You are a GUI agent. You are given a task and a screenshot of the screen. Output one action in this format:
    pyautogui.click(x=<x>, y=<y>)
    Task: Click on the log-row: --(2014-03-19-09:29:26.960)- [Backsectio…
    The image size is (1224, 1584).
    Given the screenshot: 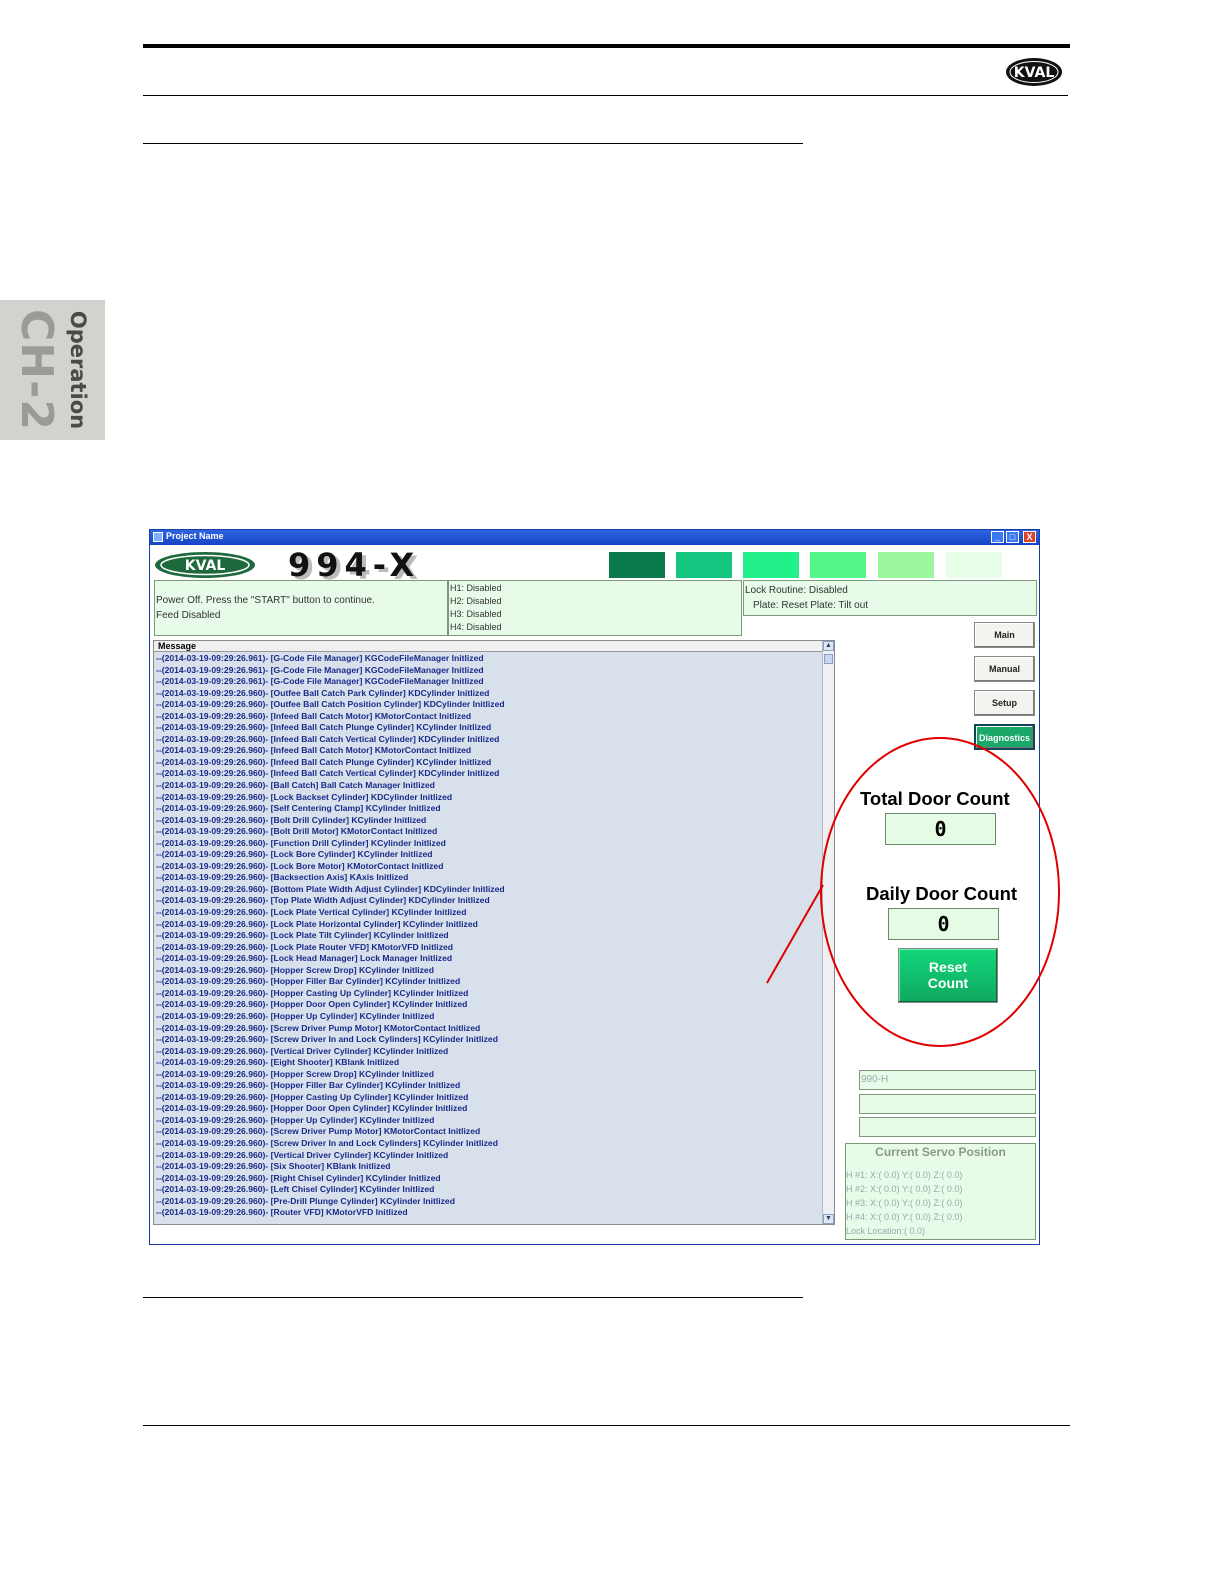 What is the action you would take?
    pyautogui.click(x=282, y=877)
    